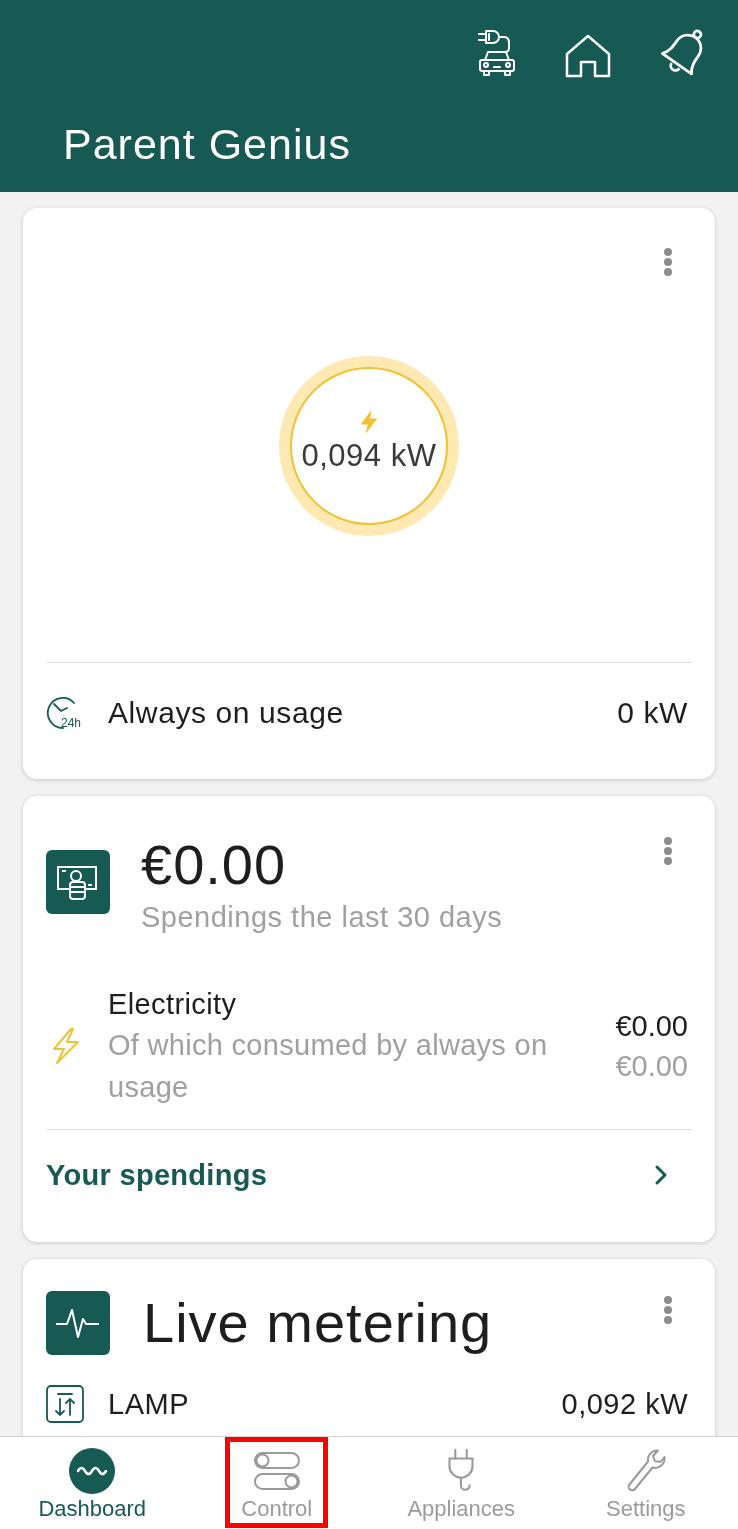 The height and width of the screenshot is (1529, 738). I want to click on wave-icon, so click(92, 1471).